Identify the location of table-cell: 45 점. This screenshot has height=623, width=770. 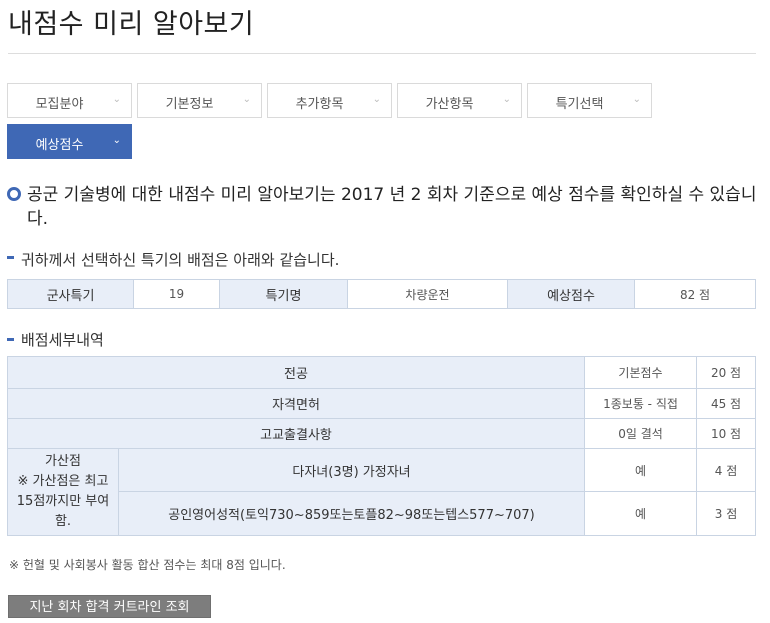
(726, 403).